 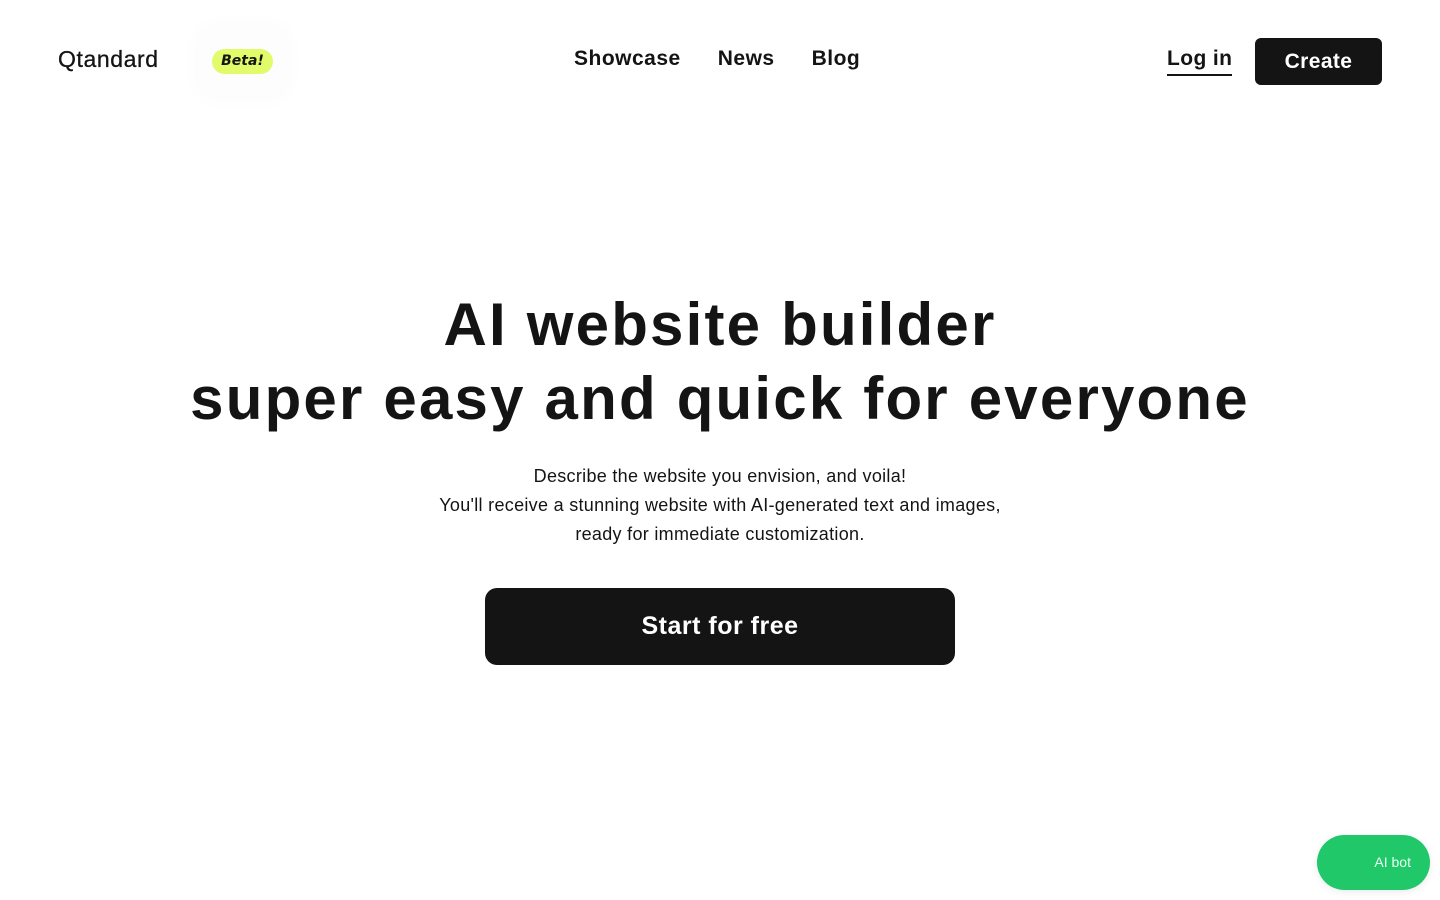 I want to click on login-link: Log in, so click(x=1200, y=61).